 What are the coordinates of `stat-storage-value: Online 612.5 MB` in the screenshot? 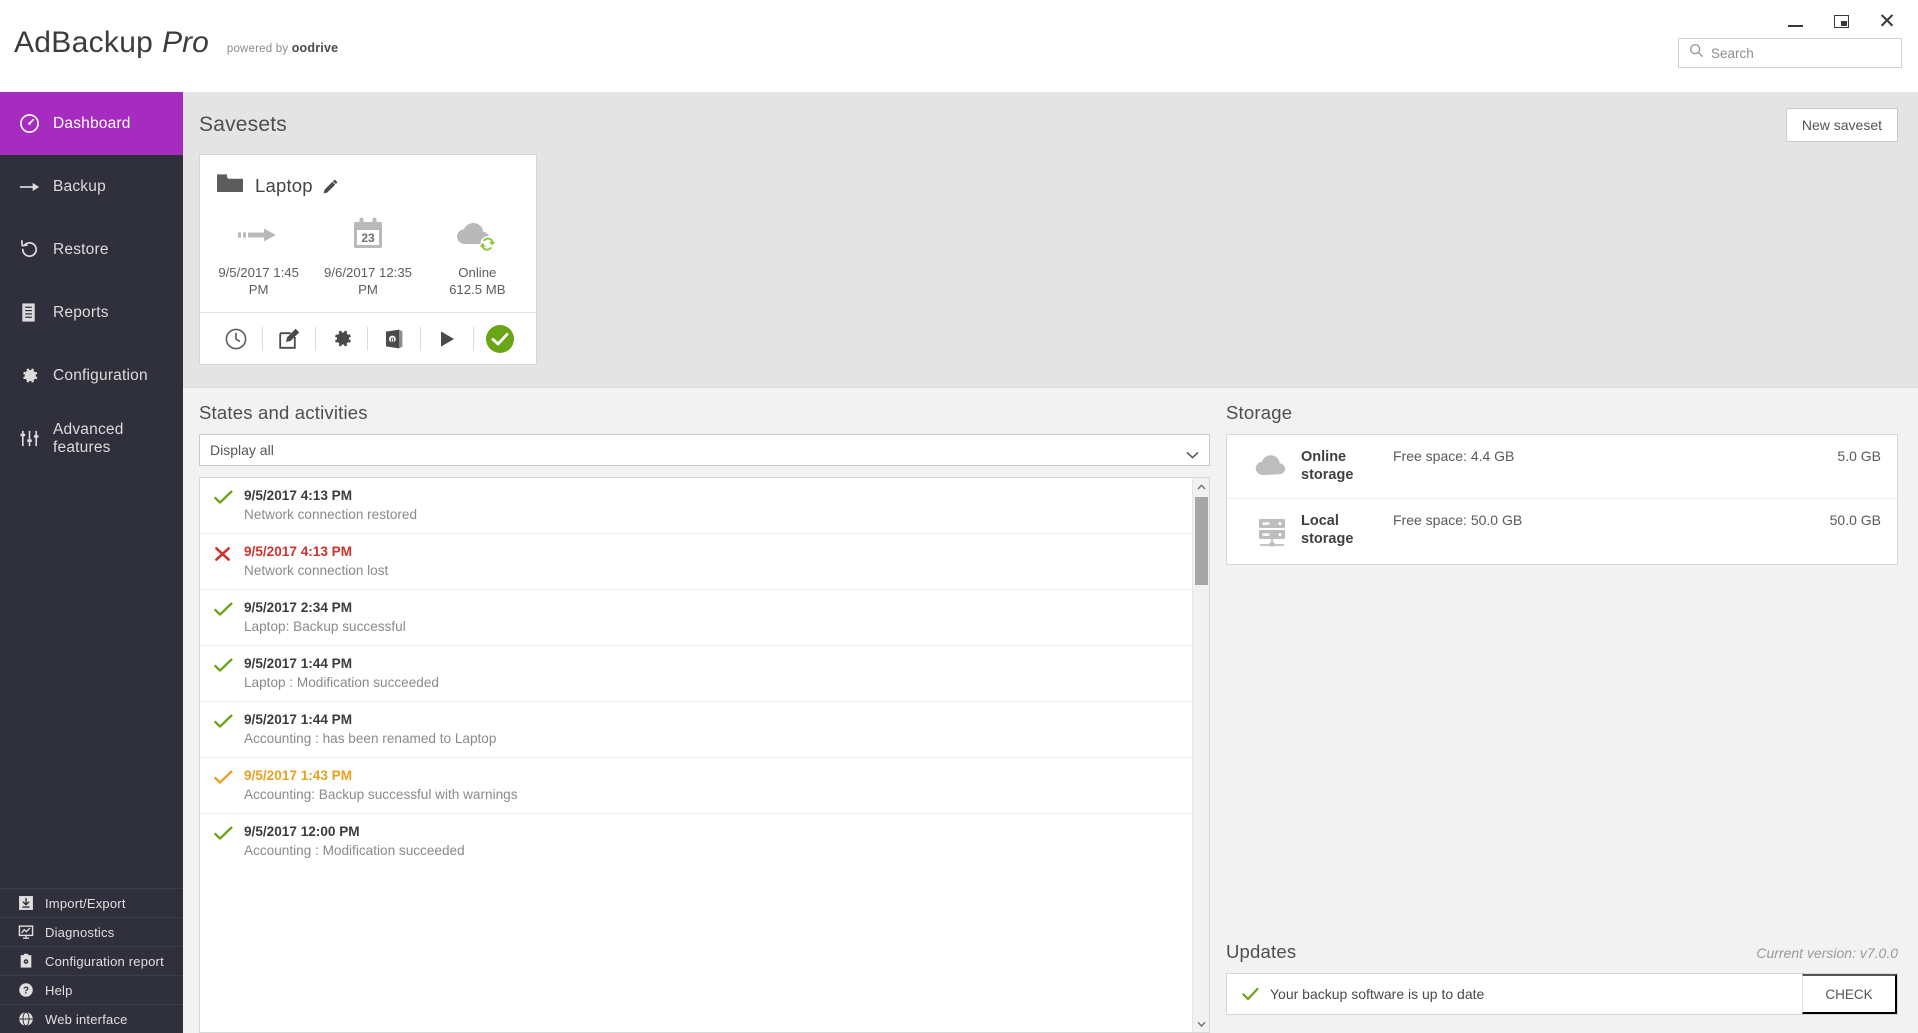 It's located at (477, 281).